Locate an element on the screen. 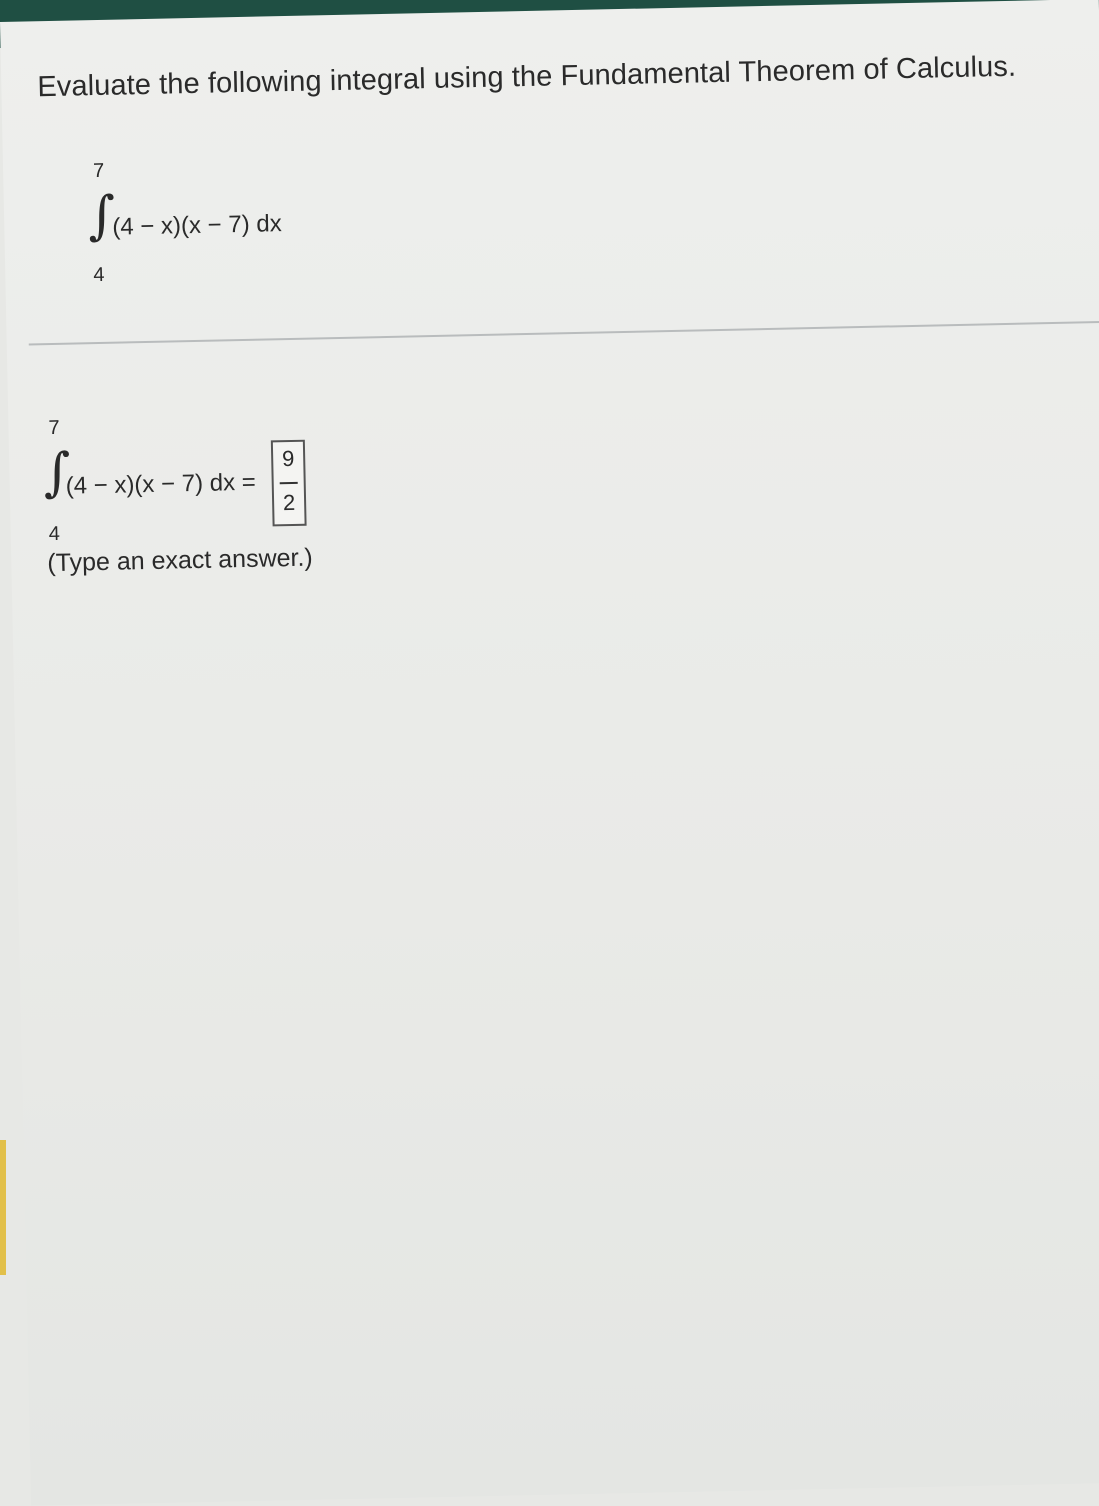 The height and width of the screenshot is (1506, 1099). integrand: (4 − x)(x − 7) dx = is located at coordinates (161, 484).